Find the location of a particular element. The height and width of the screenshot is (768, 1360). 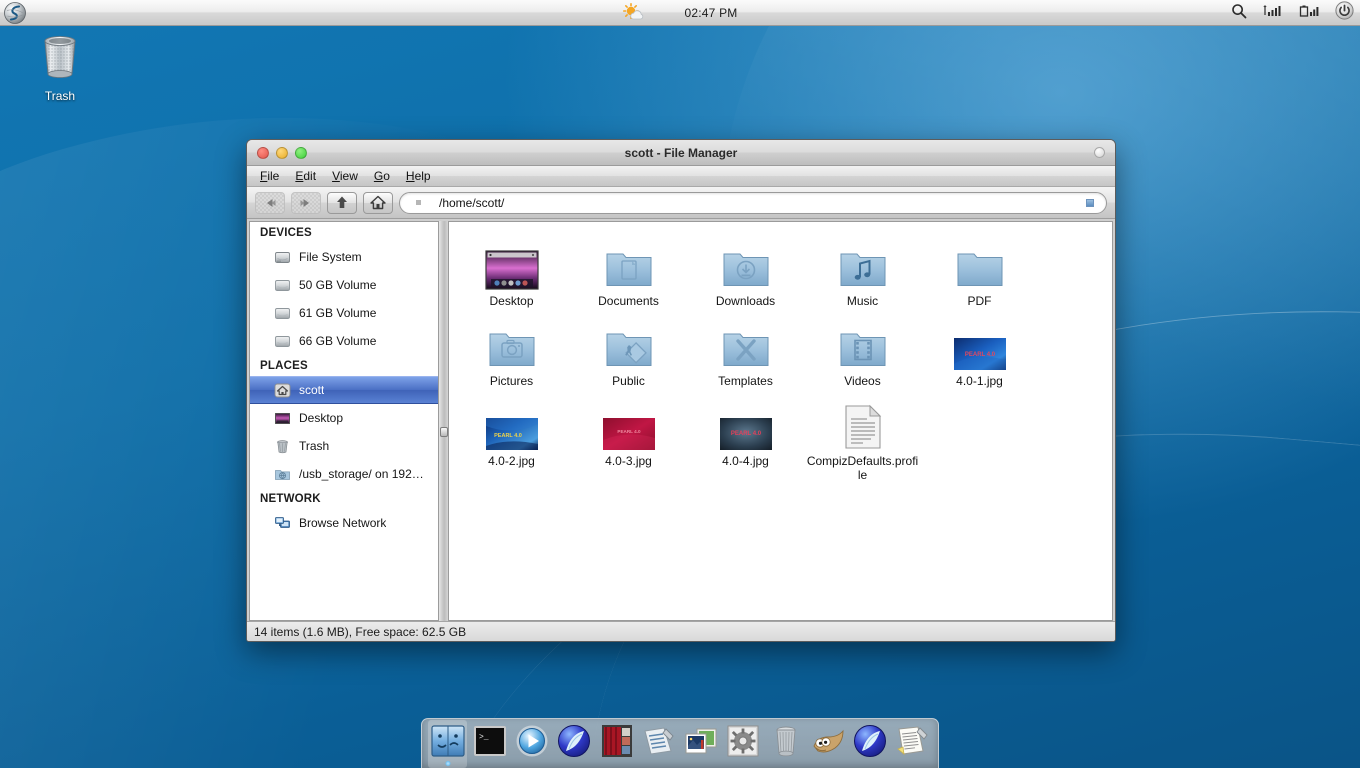

sun-behind-cloud-icon is located at coordinates (633, 13).